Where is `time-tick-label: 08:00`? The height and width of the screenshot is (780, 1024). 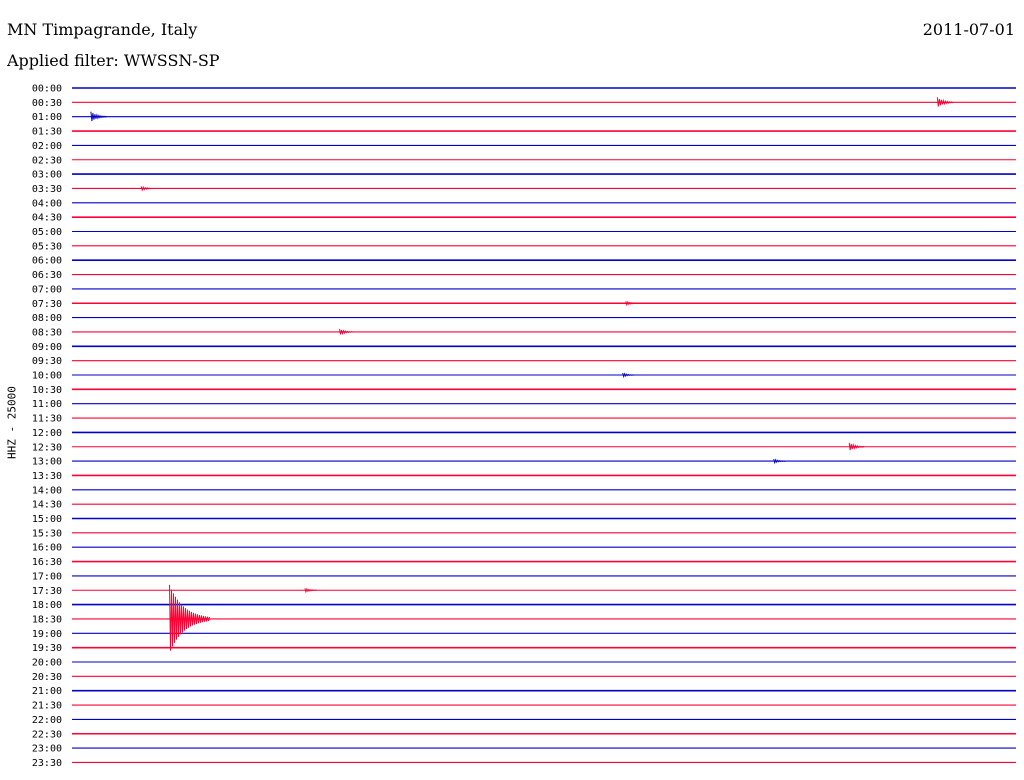
time-tick-label: 08:00 is located at coordinates (47, 318).